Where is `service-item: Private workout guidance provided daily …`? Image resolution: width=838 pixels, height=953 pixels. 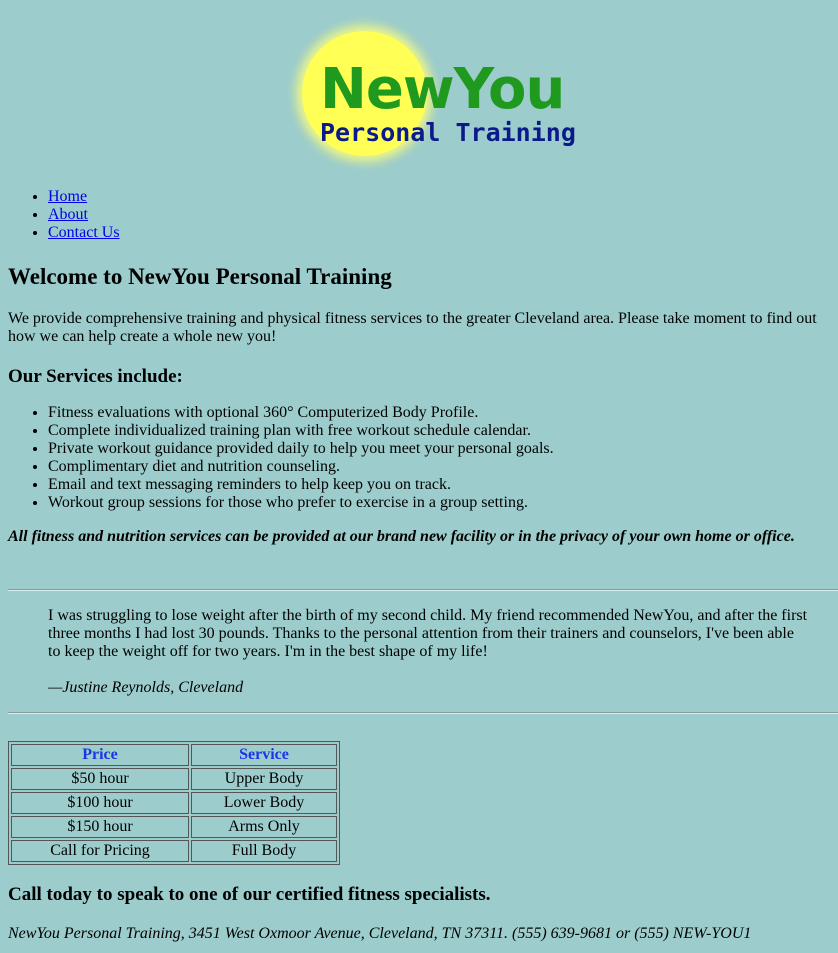
service-item: Private workout guidance provided daily … is located at coordinates (301, 449).